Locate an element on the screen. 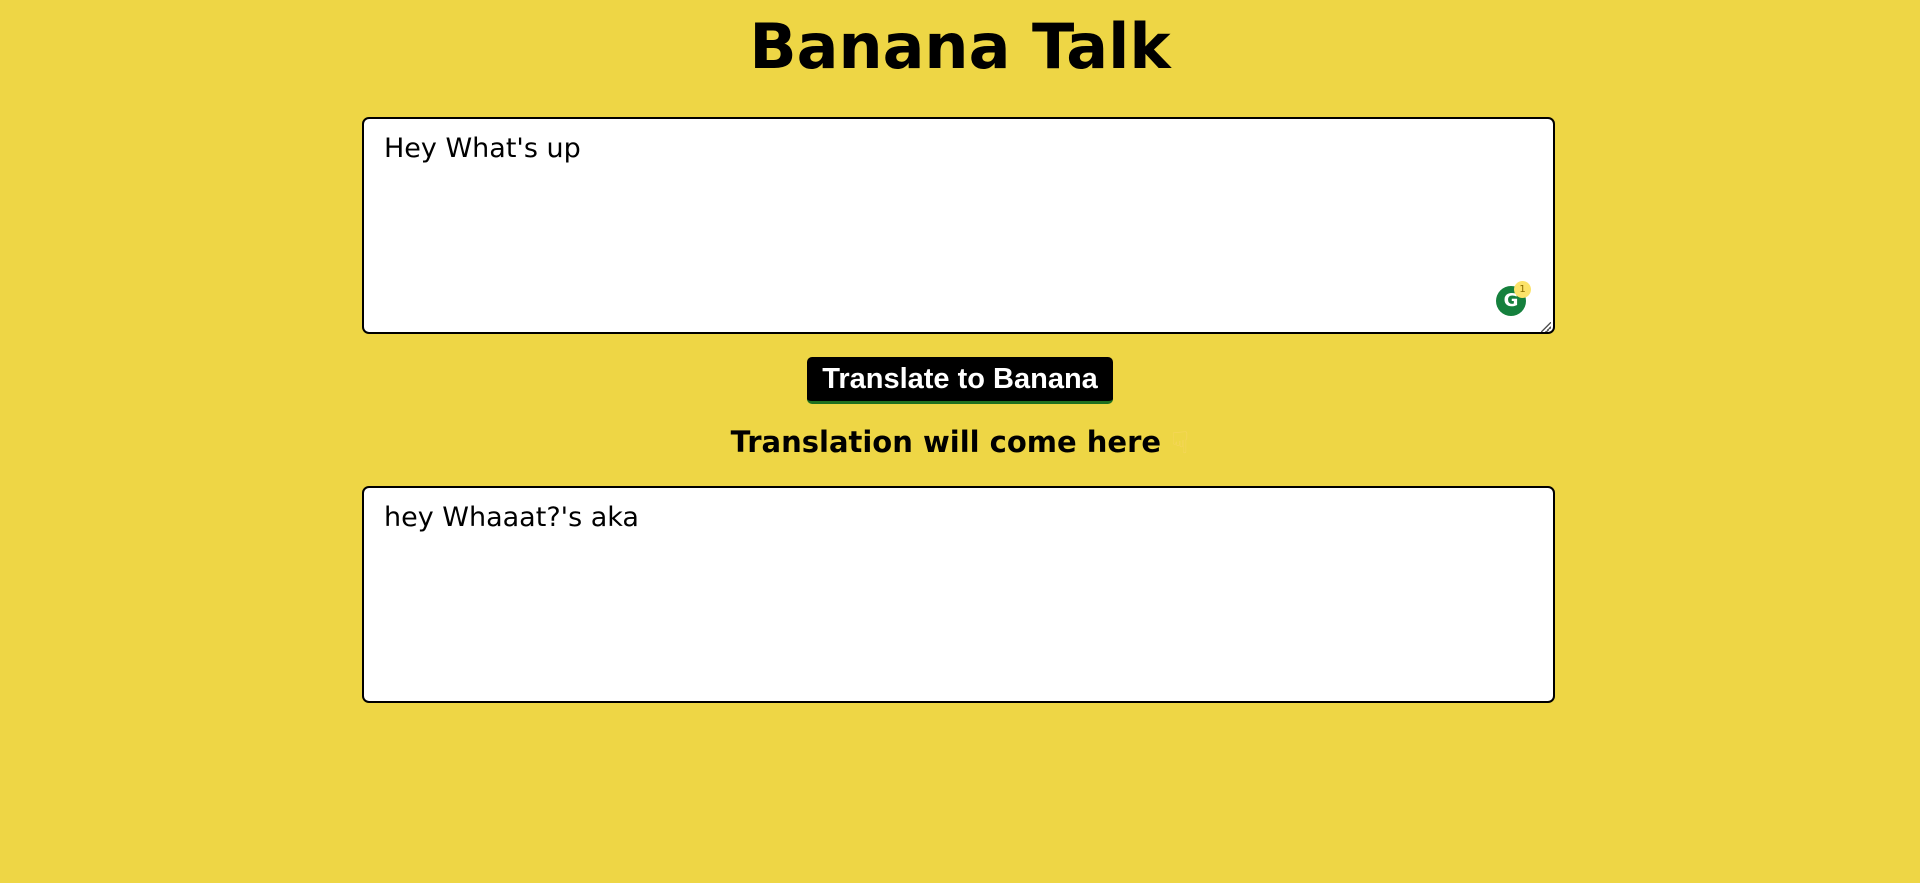 This screenshot has width=1920, height=883. pointing-down-hand-icon: ☟ is located at coordinates (1180, 443).